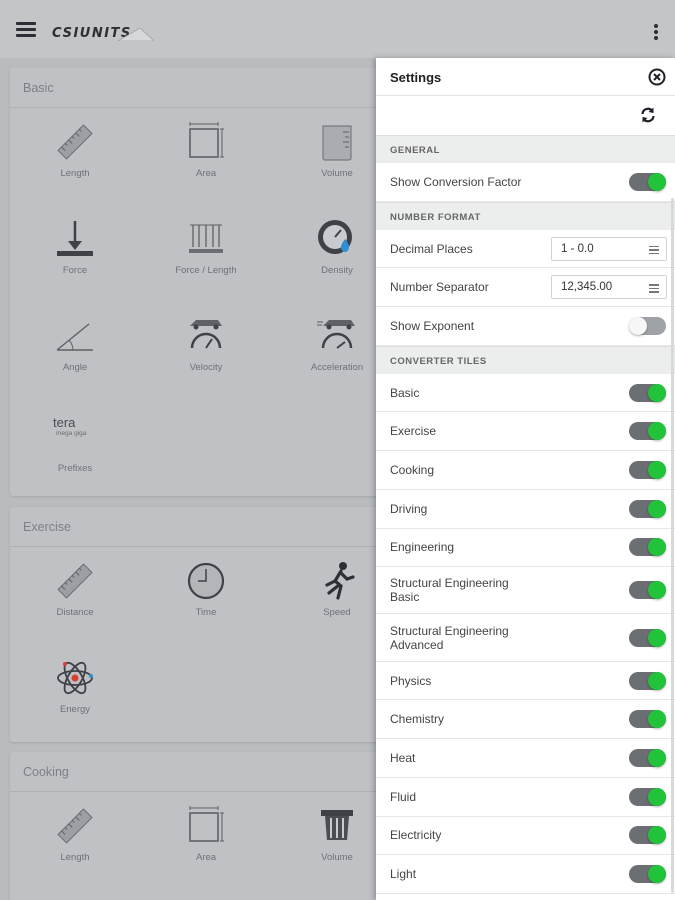 The image size is (675, 900). I want to click on clock-icon, so click(206, 581).